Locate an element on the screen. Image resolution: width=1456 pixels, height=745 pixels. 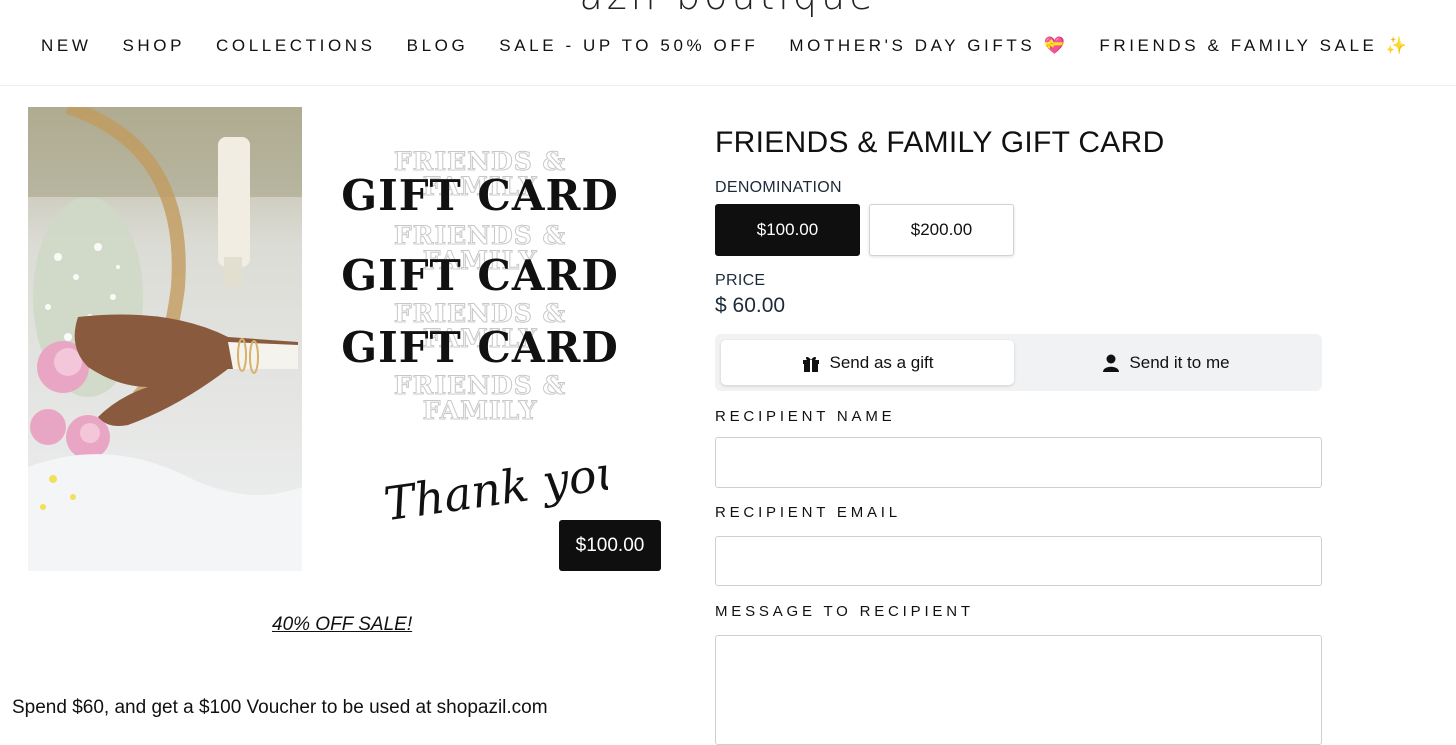
send-to-me-option: Send it to me is located at coordinates (1166, 362).